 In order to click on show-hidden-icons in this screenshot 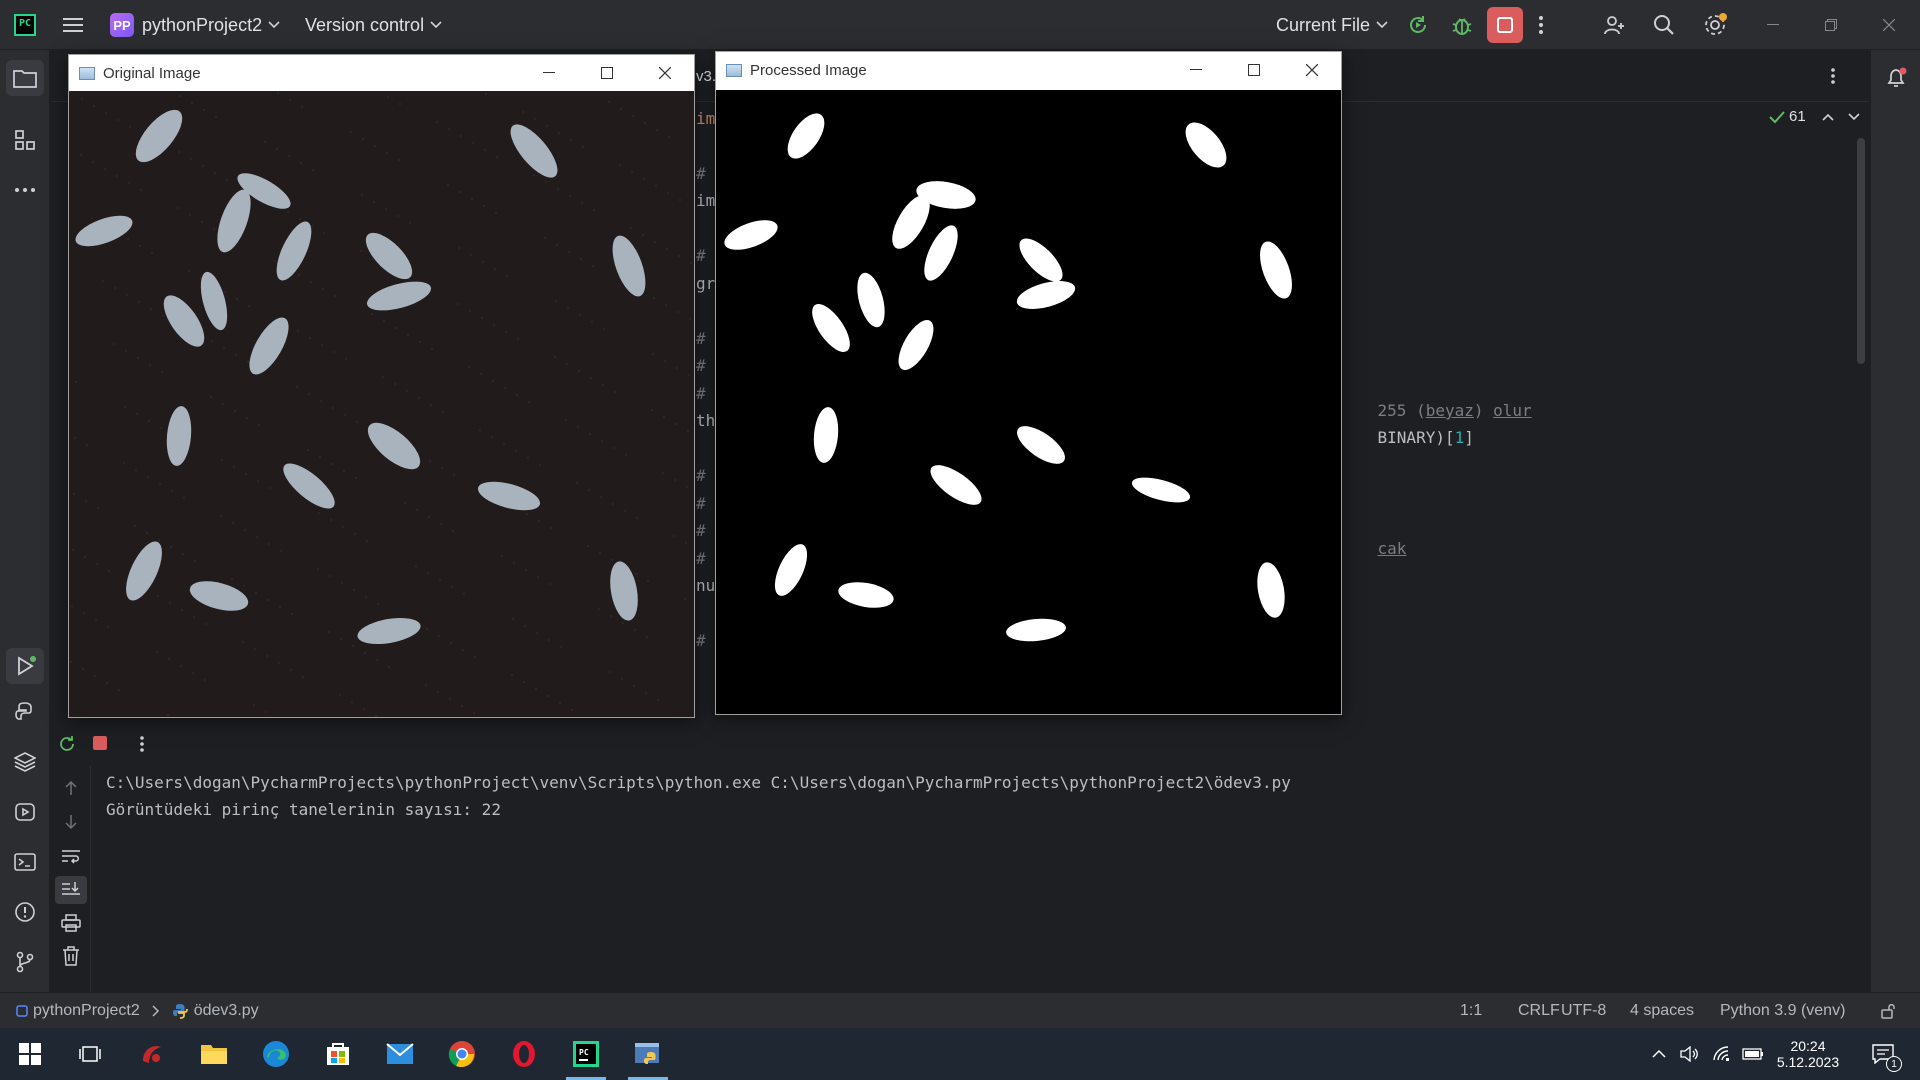, I will do `click(1659, 1054)`.